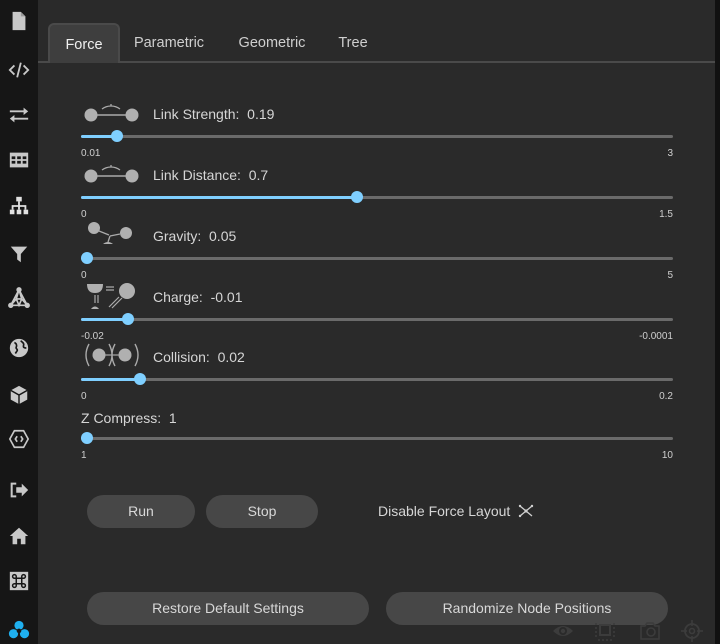  What do you see at coordinates (19, 160) in the screenshot?
I see `table-icon` at bounding box center [19, 160].